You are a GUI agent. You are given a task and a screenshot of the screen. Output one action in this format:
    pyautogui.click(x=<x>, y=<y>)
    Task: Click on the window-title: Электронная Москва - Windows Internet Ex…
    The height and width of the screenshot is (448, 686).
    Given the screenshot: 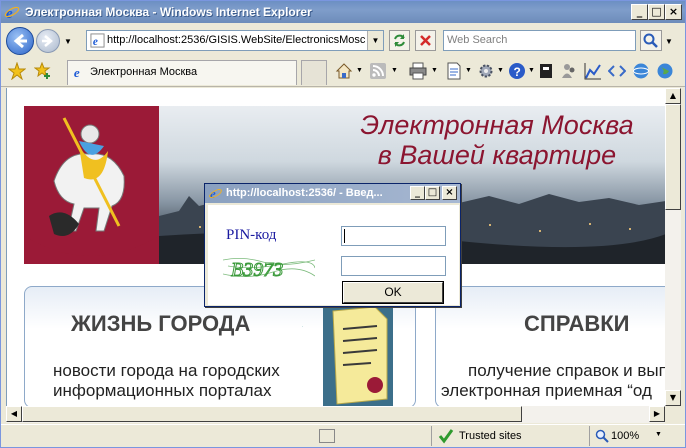 What is the action you would take?
    pyautogui.click(x=168, y=12)
    